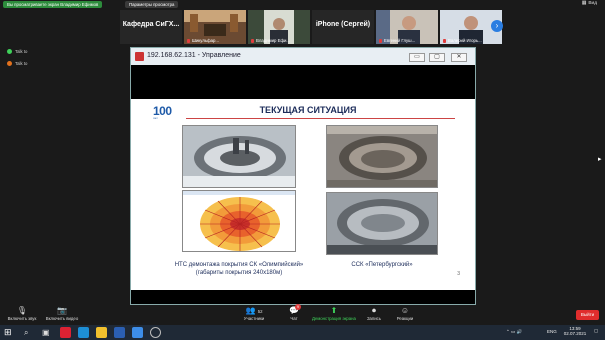  Describe the element at coordinates (239, 265) in the screenshot. I see `caption-left-line1: НТС демонтажа покрытия СК «Олимпийский»` at that location.